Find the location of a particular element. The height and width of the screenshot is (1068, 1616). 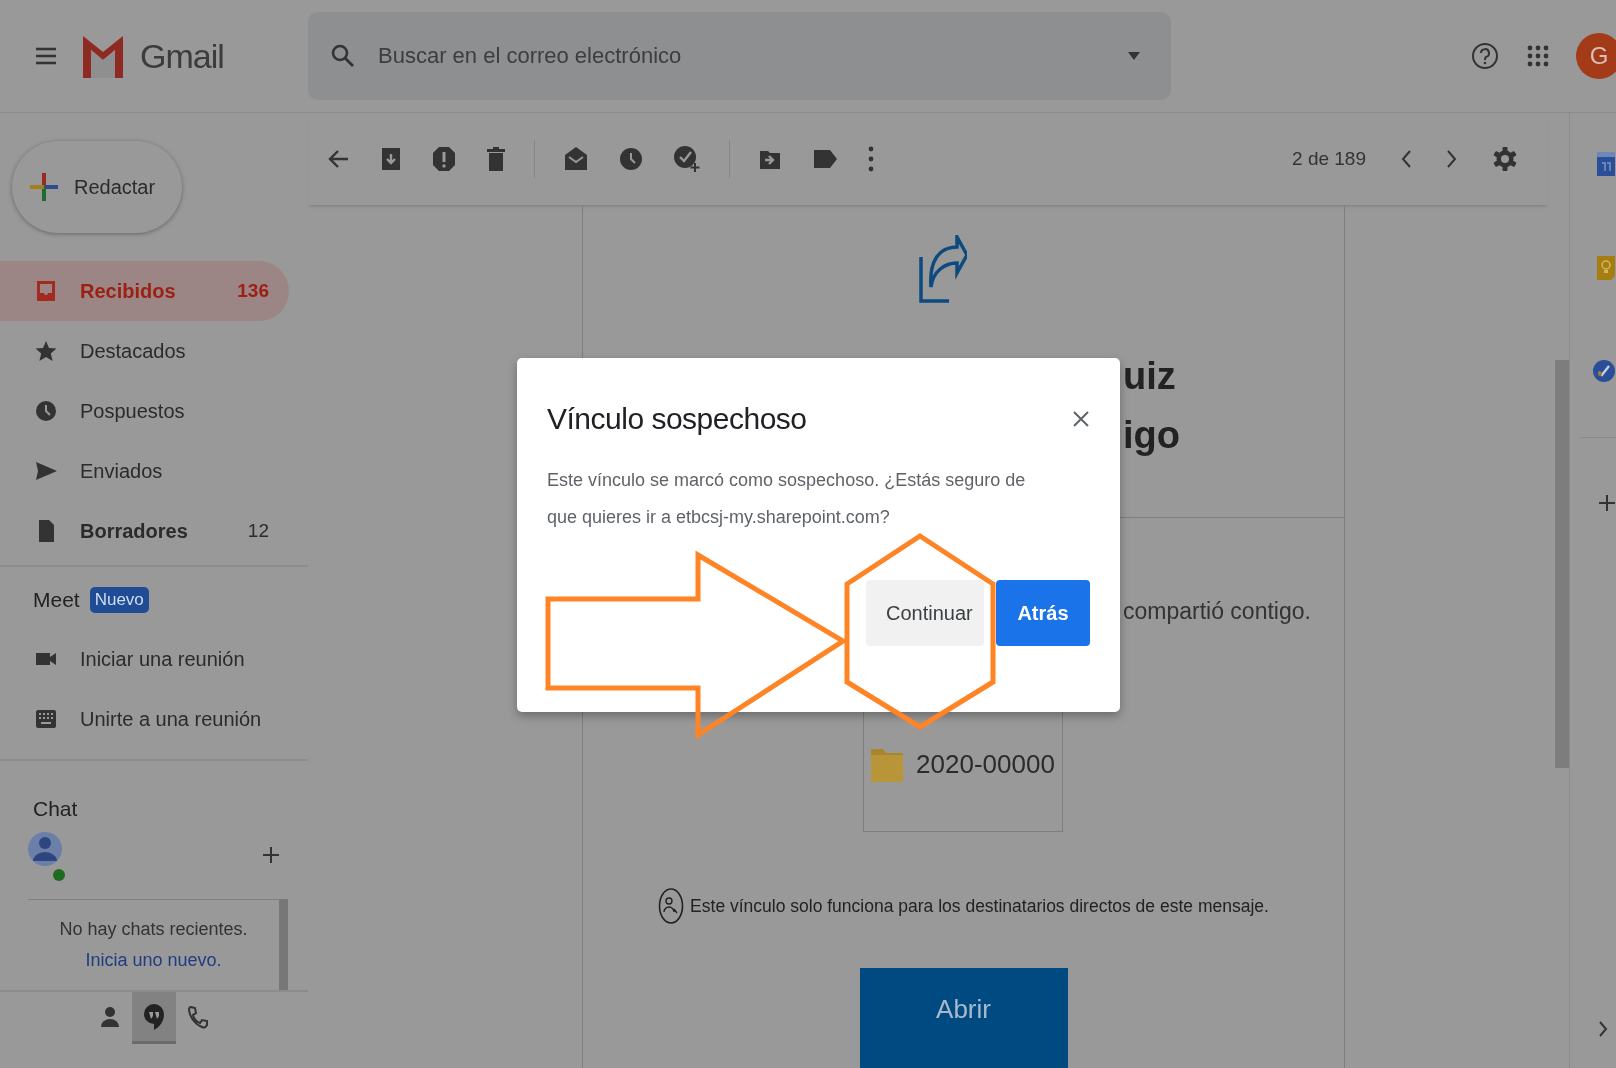

dialog-message: Este vínculo se marcó como sospechoso. ¿Estás seguro de que quieres ir a etbcsj-my.sharepoint.com? is located at coordinates (787, 499).